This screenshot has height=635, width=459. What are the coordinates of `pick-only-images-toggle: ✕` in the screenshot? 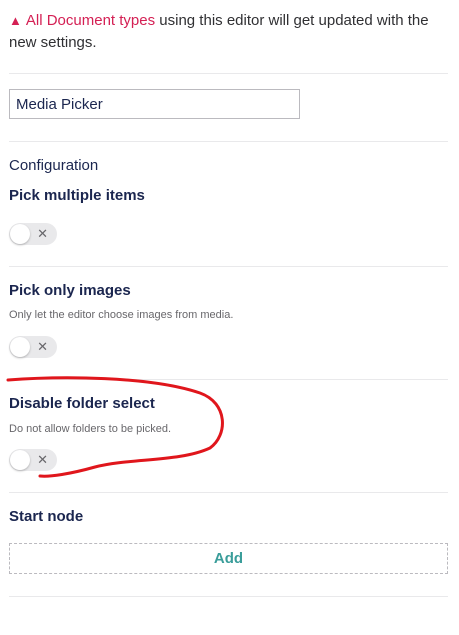 It's located at (33, 347).